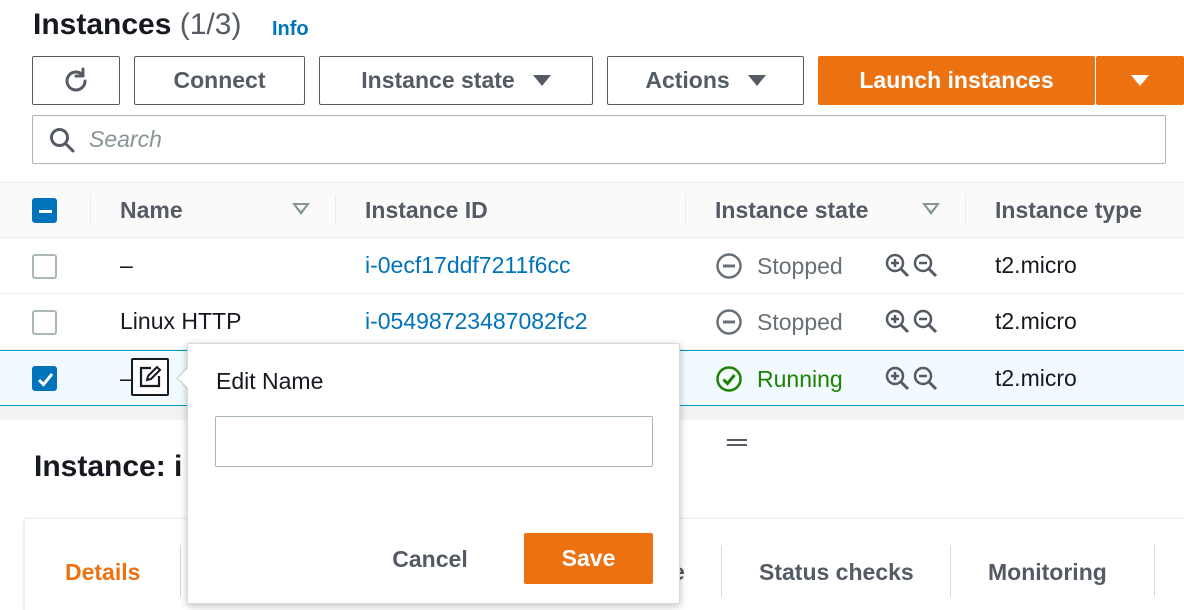 The height and width of the screenshot is (610, 1184). Describe the element at coordinates (476, 321) in the screenshot. I see `instance-id-link: i-05498723487082fc2` at that location.